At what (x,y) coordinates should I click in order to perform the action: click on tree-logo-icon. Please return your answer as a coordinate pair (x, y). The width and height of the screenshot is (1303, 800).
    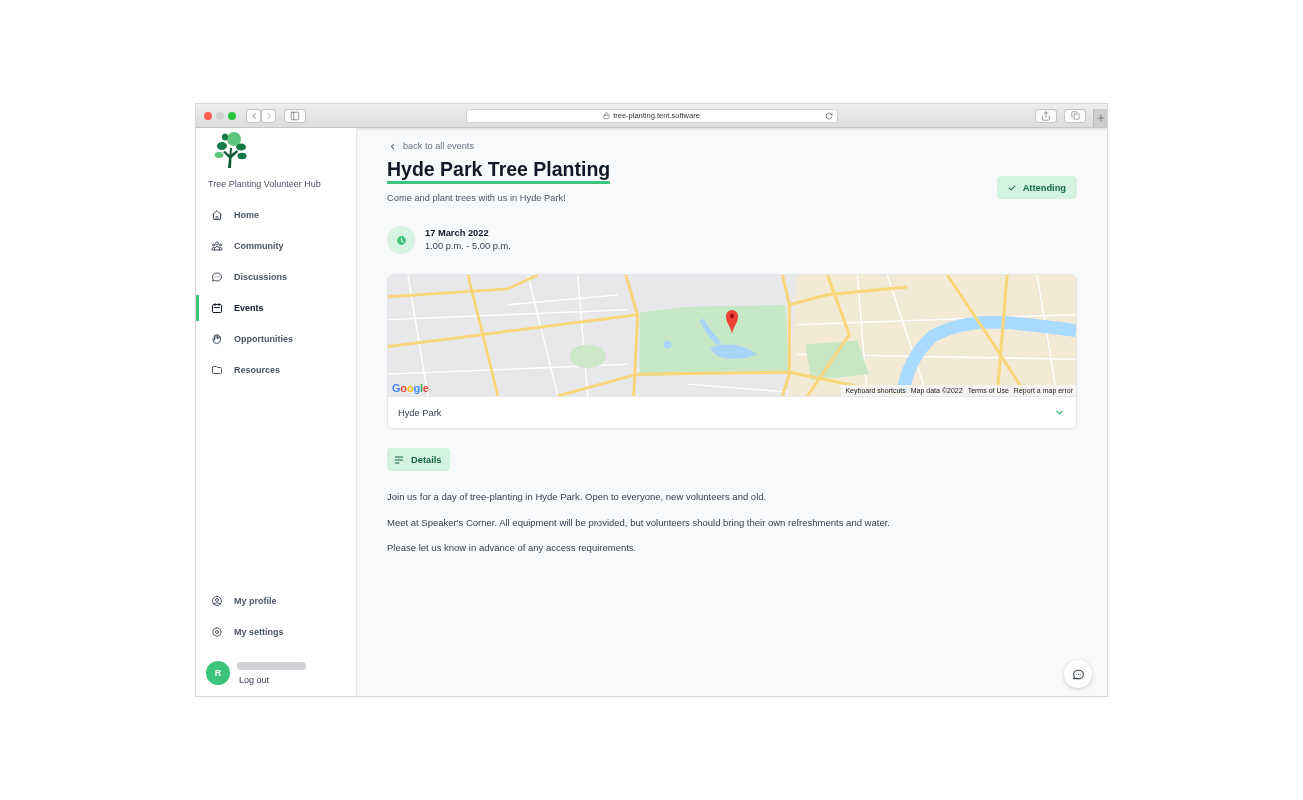
    Looking at the image, I should click on (230, 150).